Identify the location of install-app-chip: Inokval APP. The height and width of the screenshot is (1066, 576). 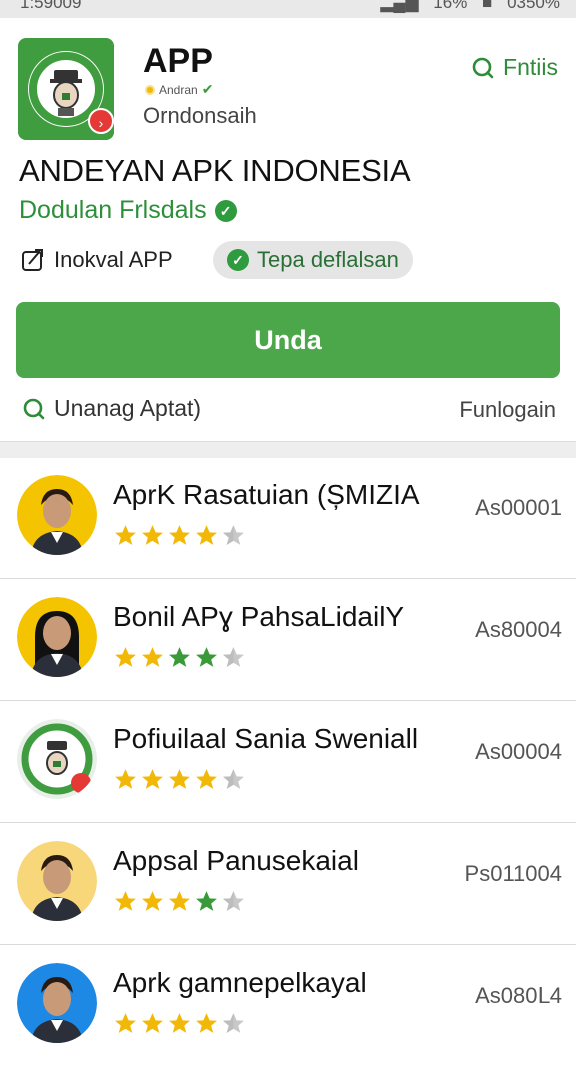
(96, 260).